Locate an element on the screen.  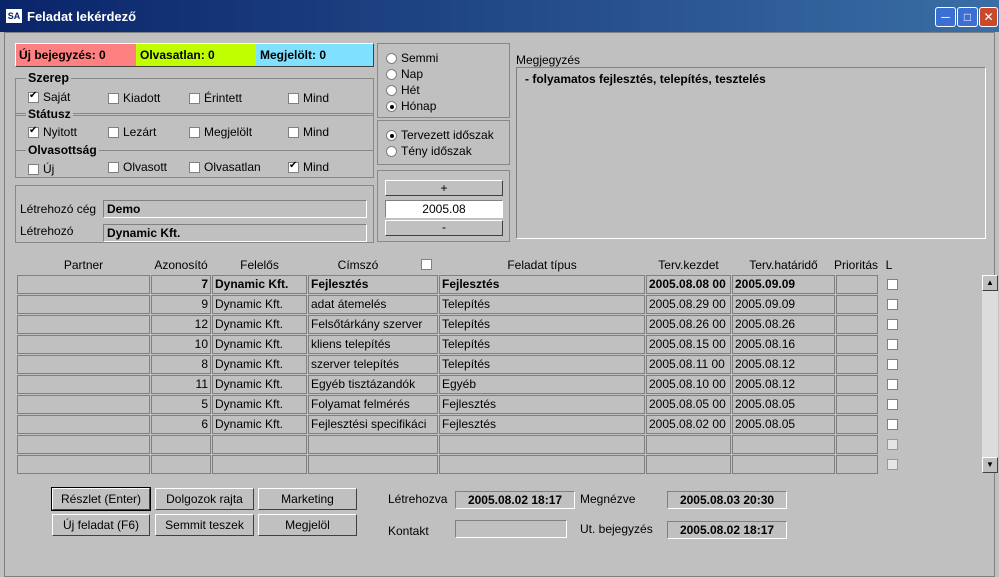
status-option-4-checkbox is located at coordinates (293, 133).